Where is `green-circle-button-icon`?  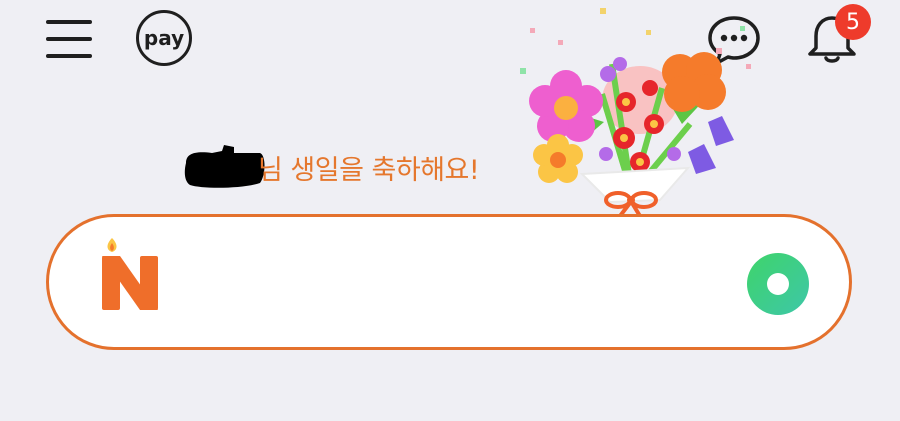
green-circle-button-icon is located at coordinates (778, 284).